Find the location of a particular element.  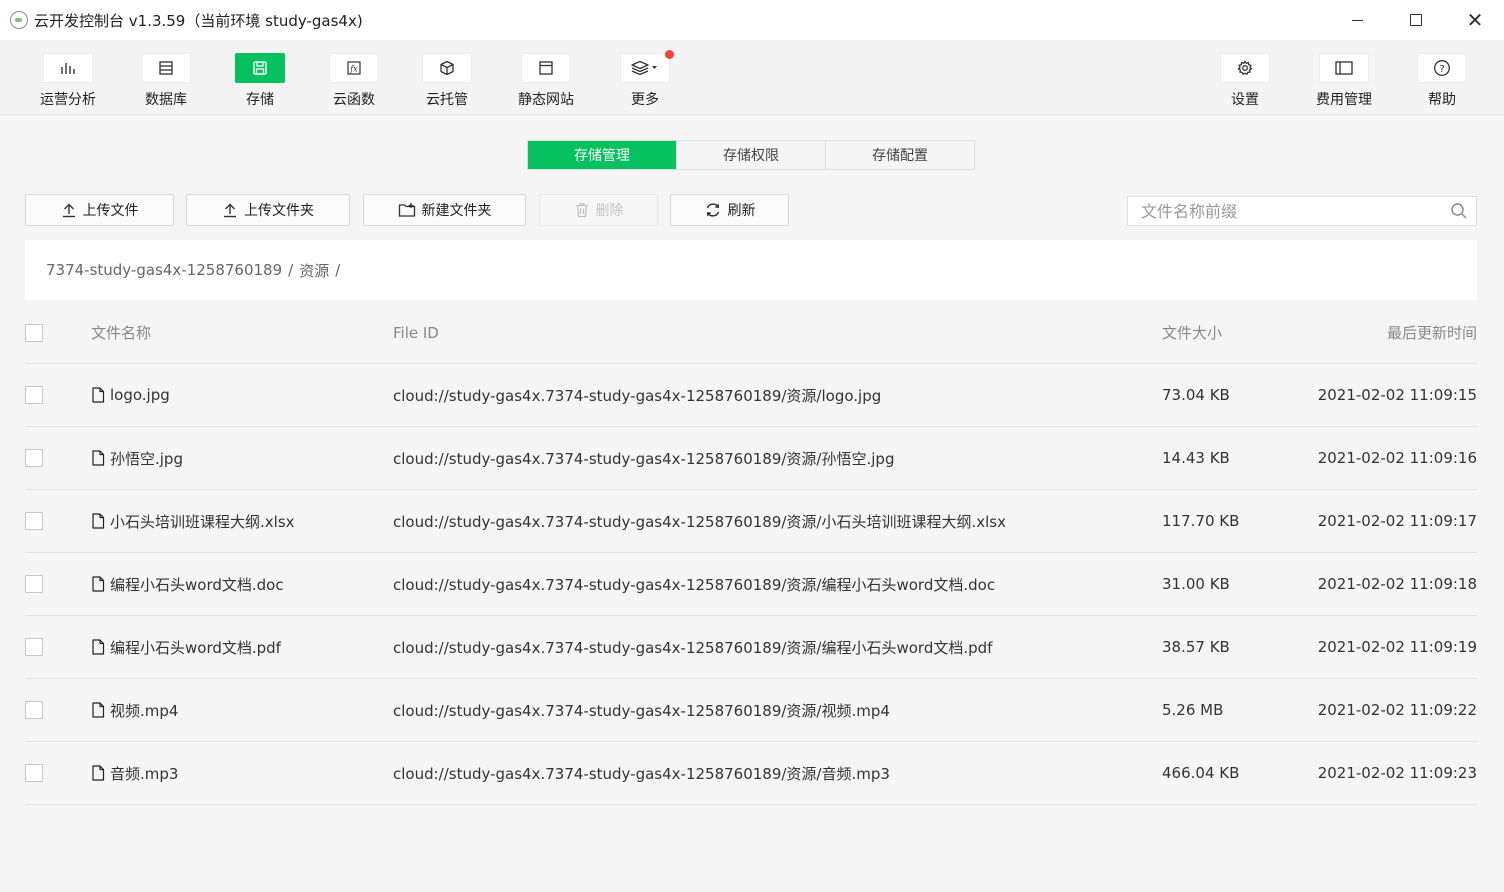

toolbar-item-database: 数据库 is located at coordinates (166, 81).